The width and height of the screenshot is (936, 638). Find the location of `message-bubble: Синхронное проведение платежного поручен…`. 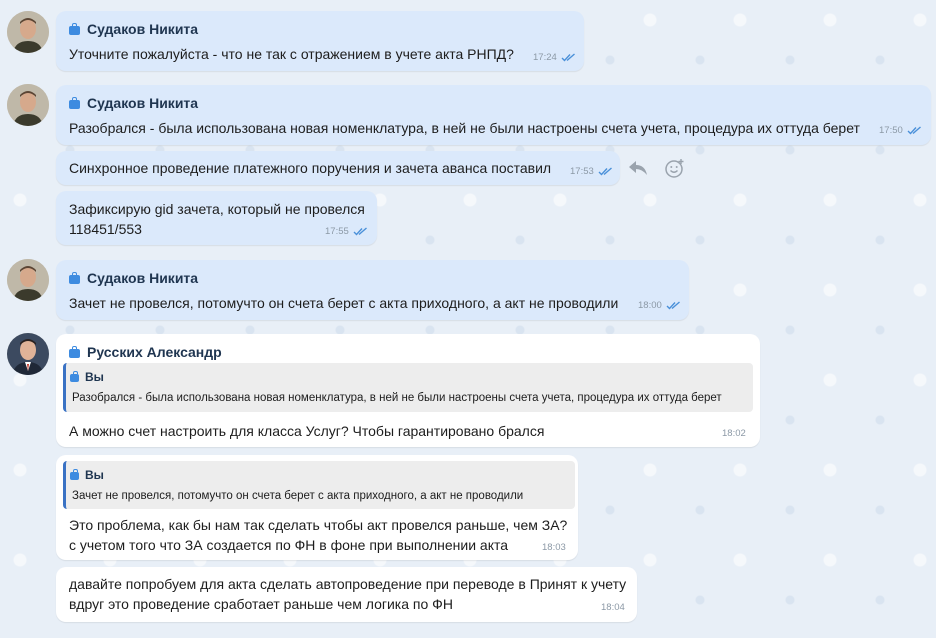

message-bubble: Синхронное проведение платежного поручен… is located at coordinates (338, 168).